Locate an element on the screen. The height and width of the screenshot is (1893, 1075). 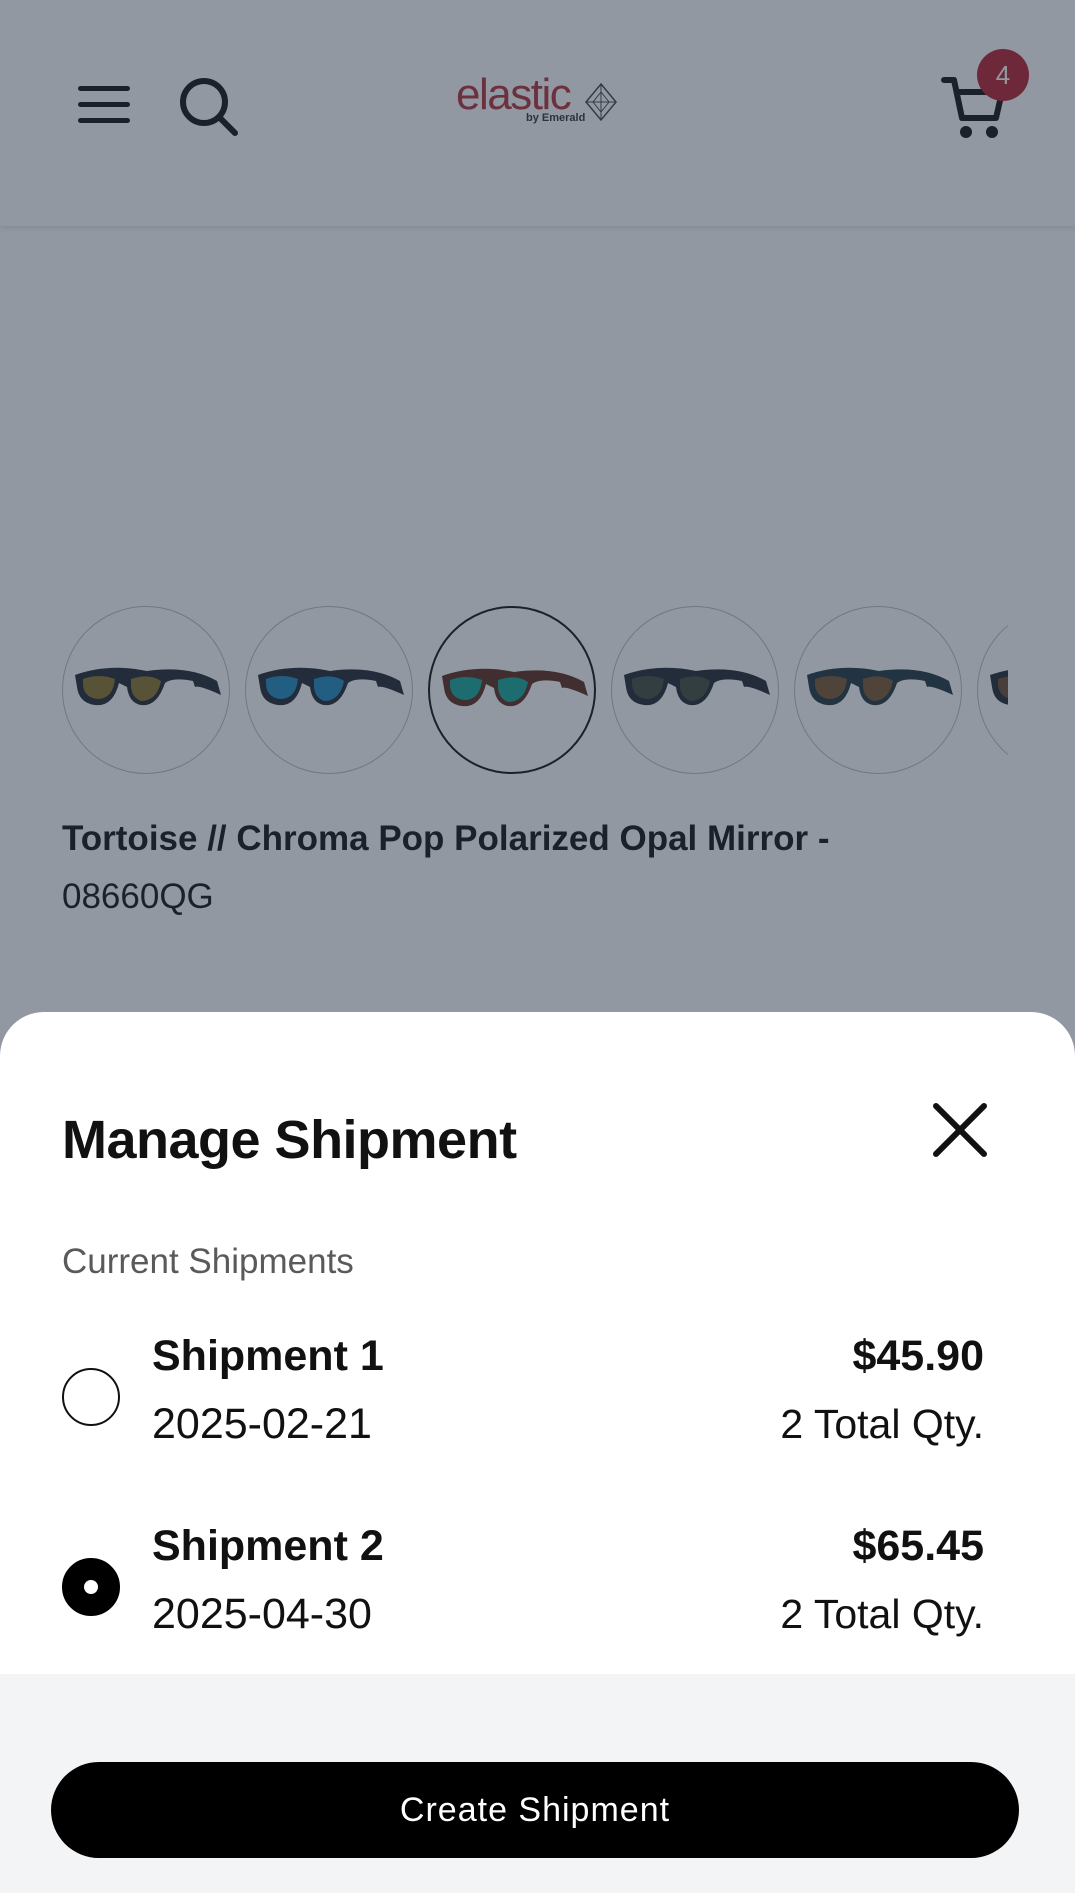
shipment-price: $65.45 is located at coordinates (918, 1546).